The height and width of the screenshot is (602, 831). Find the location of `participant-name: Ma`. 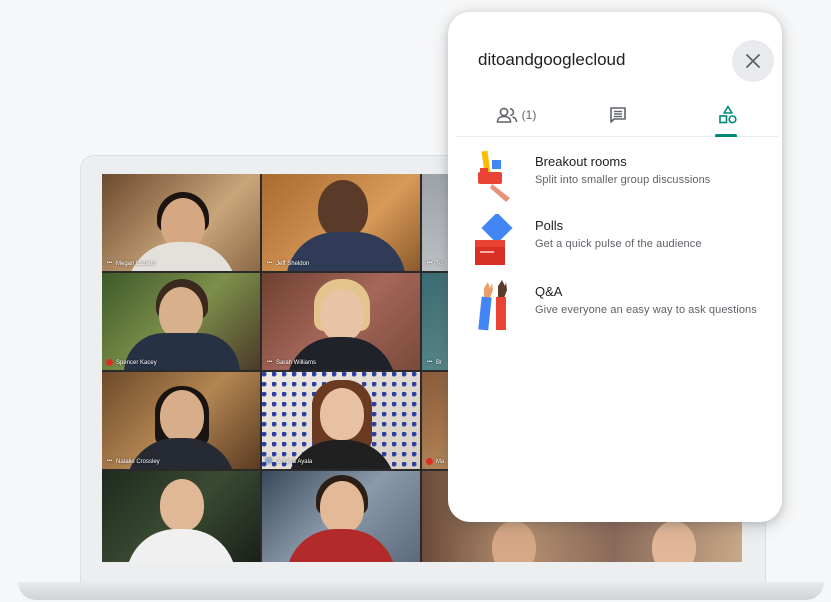

participant-name: Ma is located at coordinates (435, 461).